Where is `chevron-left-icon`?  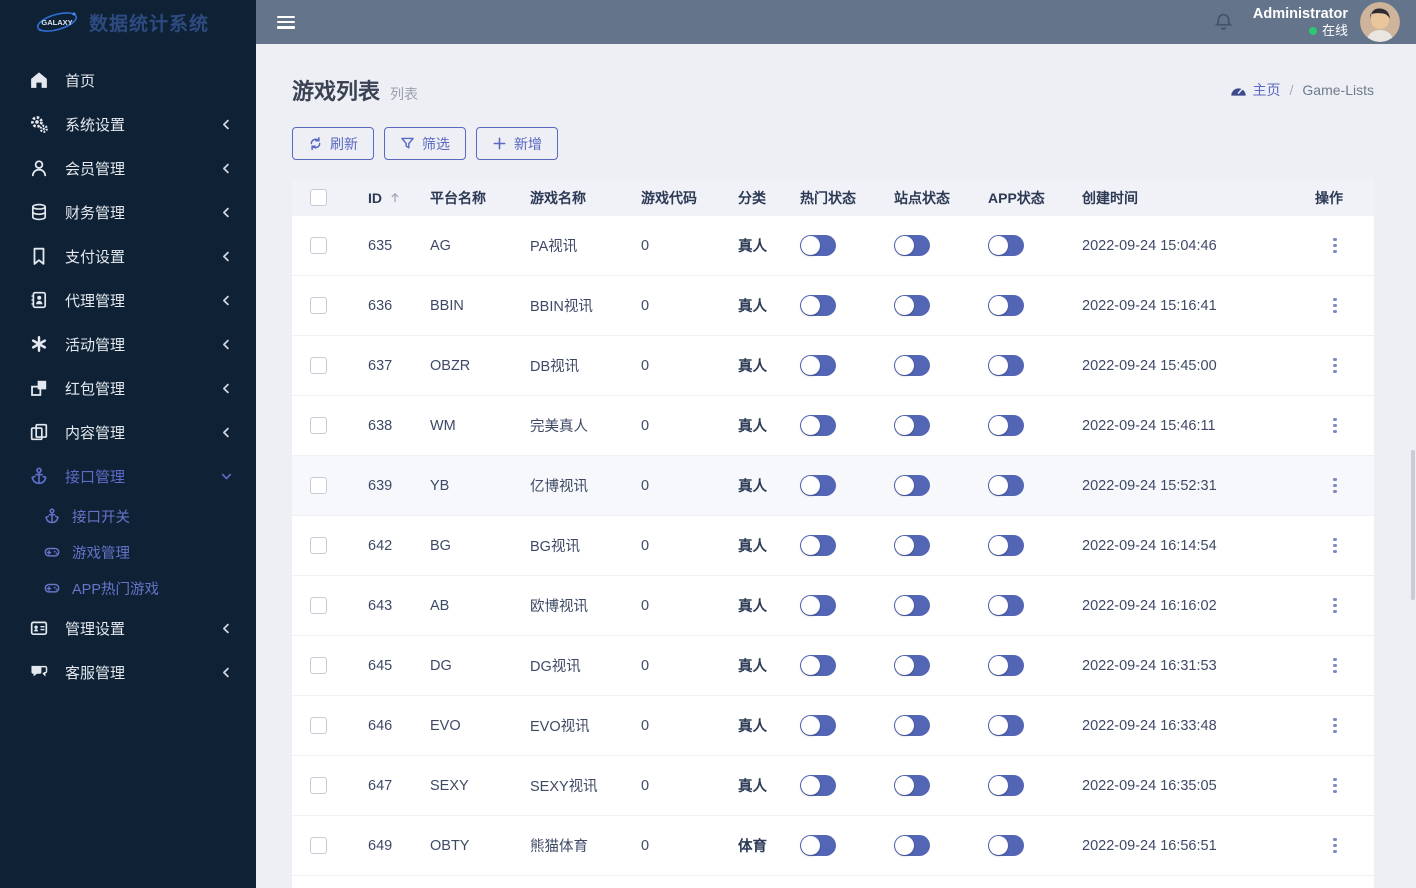 chevron-left-icon is located at coordinates (226, 300).